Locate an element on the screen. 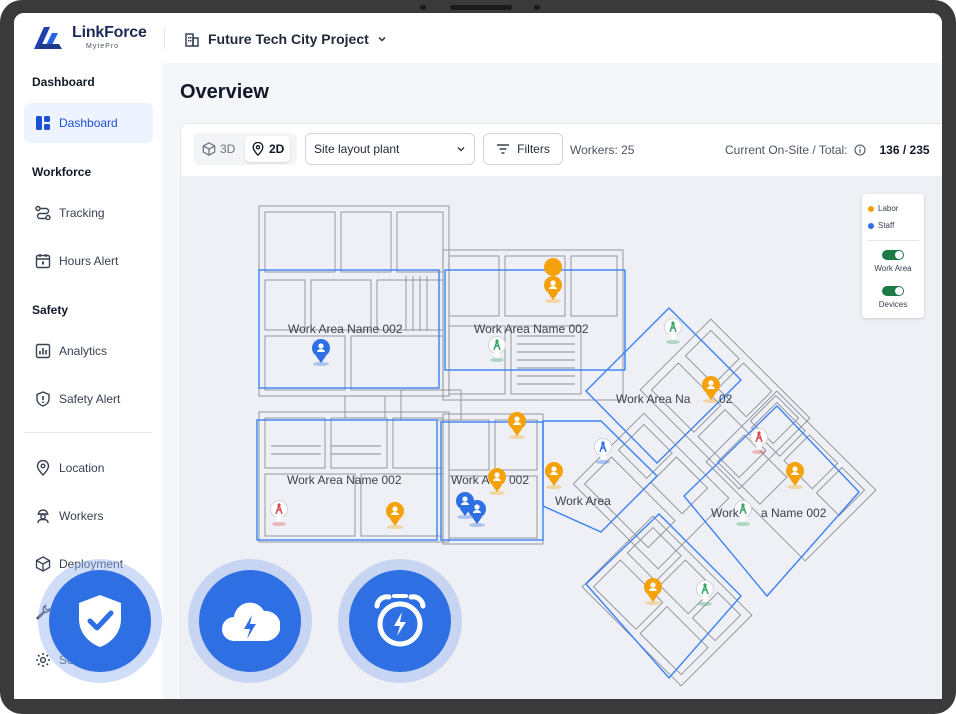 This screenshot has height=714, width=956. brand-logo: LinkForce MytePro is located at coordinates (97, 39).